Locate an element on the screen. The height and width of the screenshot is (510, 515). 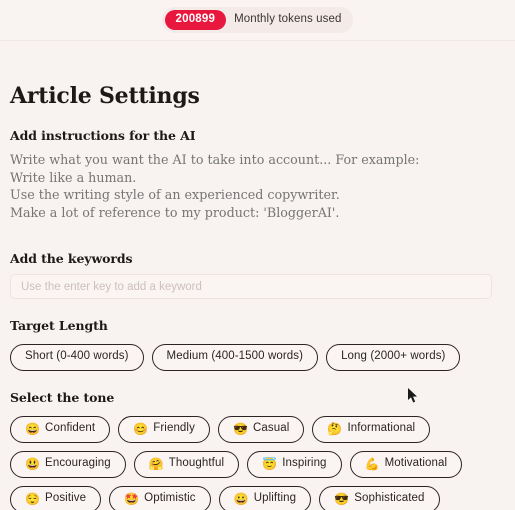
tone-chip-sophisticated-label: Sophisticated is located at coordinates (389, 497).